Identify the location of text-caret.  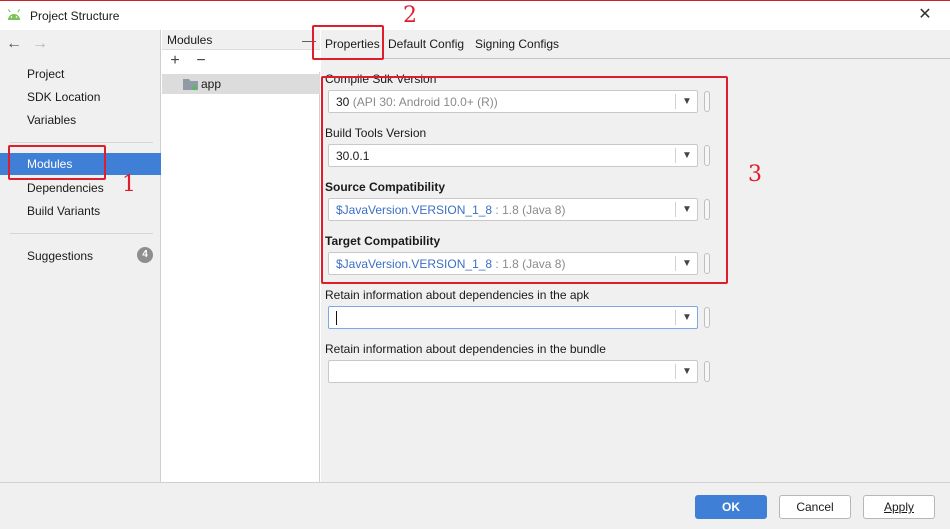
(336, 318).